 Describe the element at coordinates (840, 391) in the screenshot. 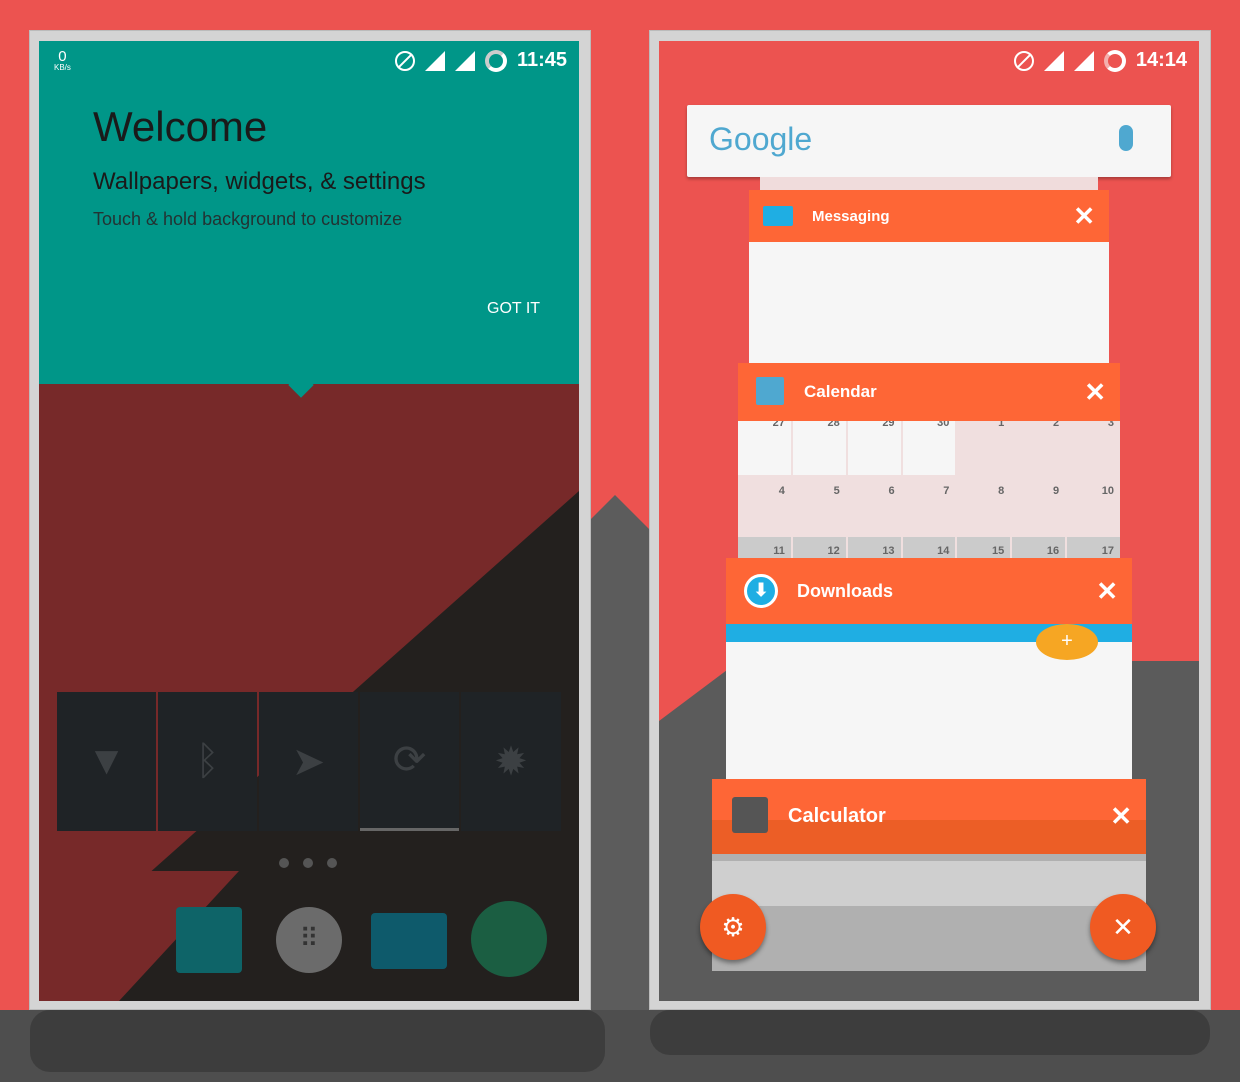

I see `card-title: Calendar` at that location.